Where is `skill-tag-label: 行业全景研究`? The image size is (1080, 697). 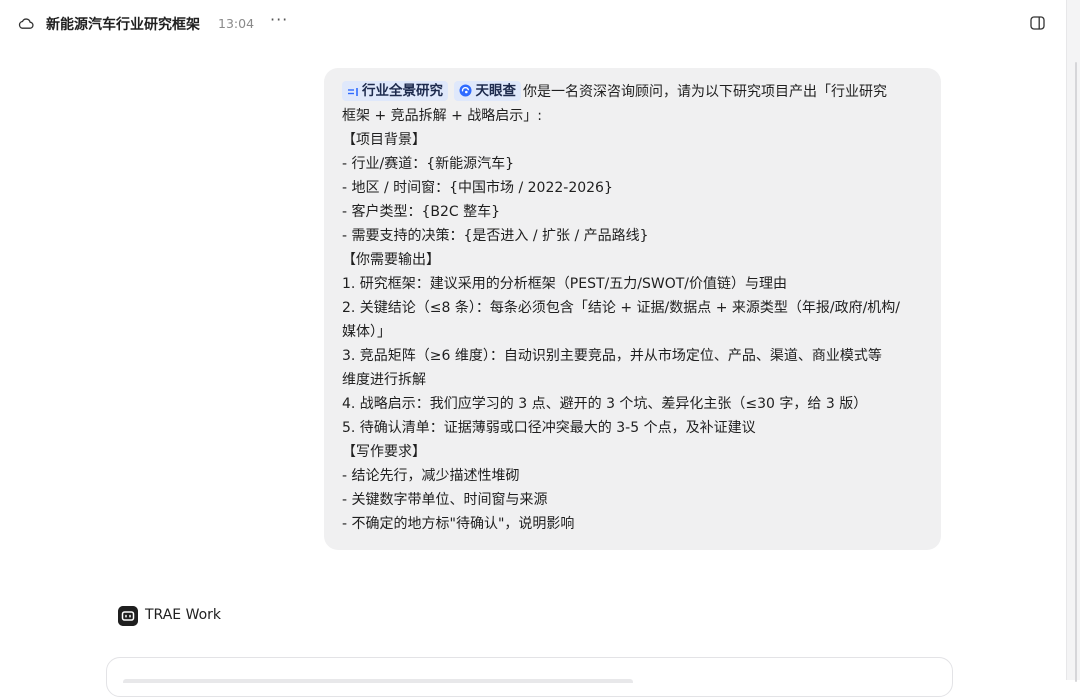
skill-tag-label: 行业全景研究 is located at coordinates (402, 91).